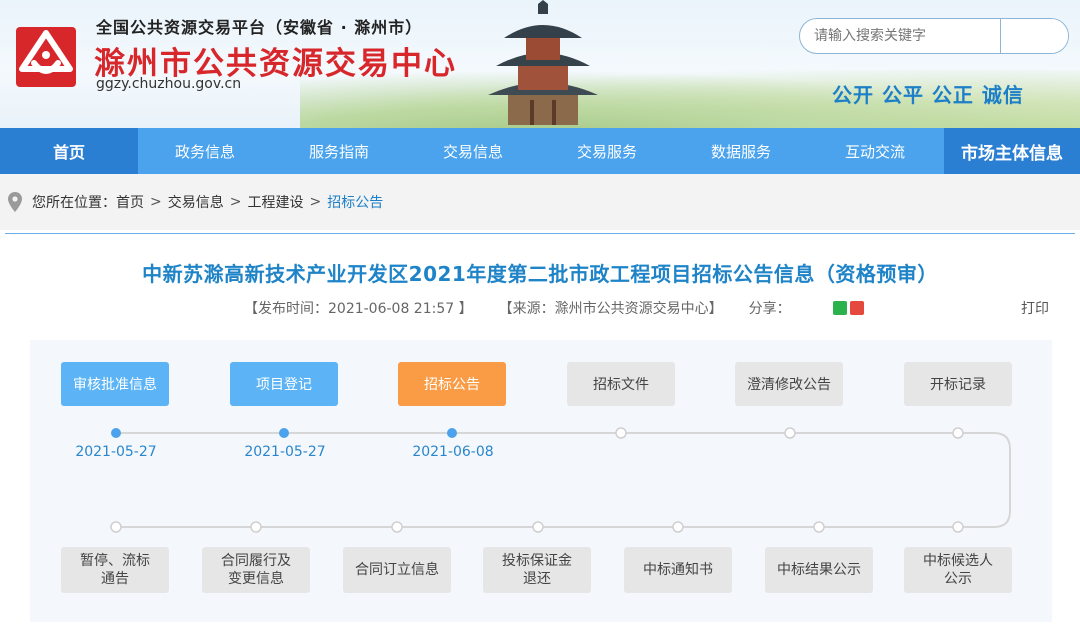 Image resolution: width=1080 pixels, height=625 pixels. I want to click on breadcrumb-trade-info: 交易信息, so click(196, 202).